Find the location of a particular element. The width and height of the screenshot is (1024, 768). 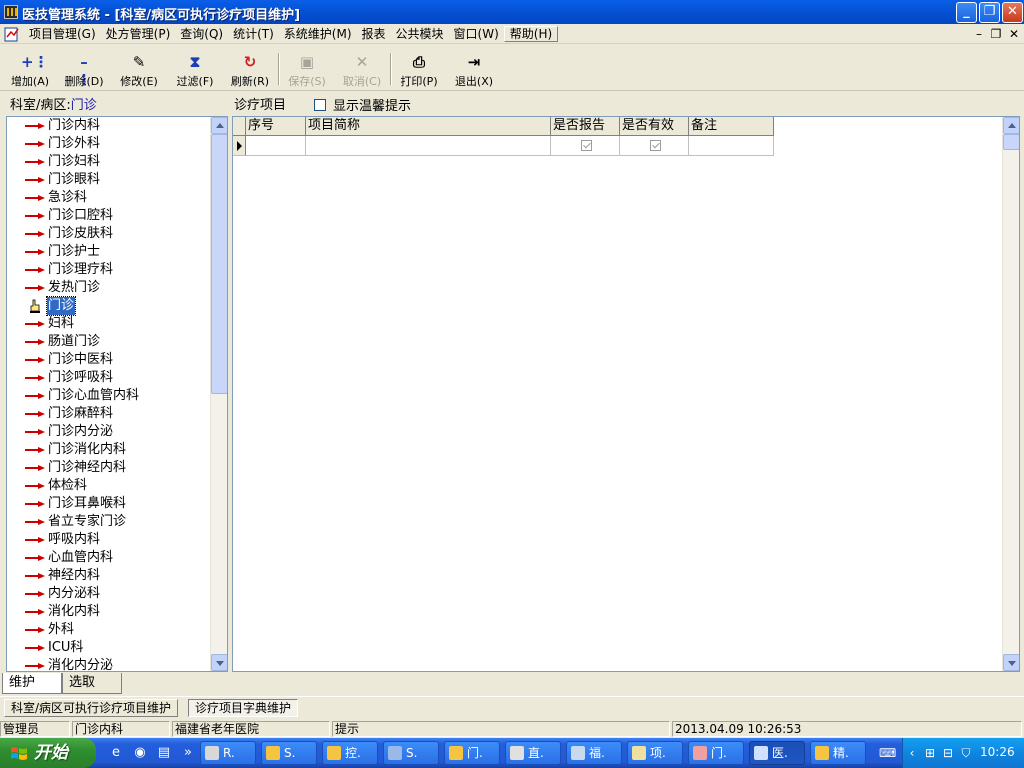

tree-item: 门诊心血管内科 is located at coordinates (107, 396).